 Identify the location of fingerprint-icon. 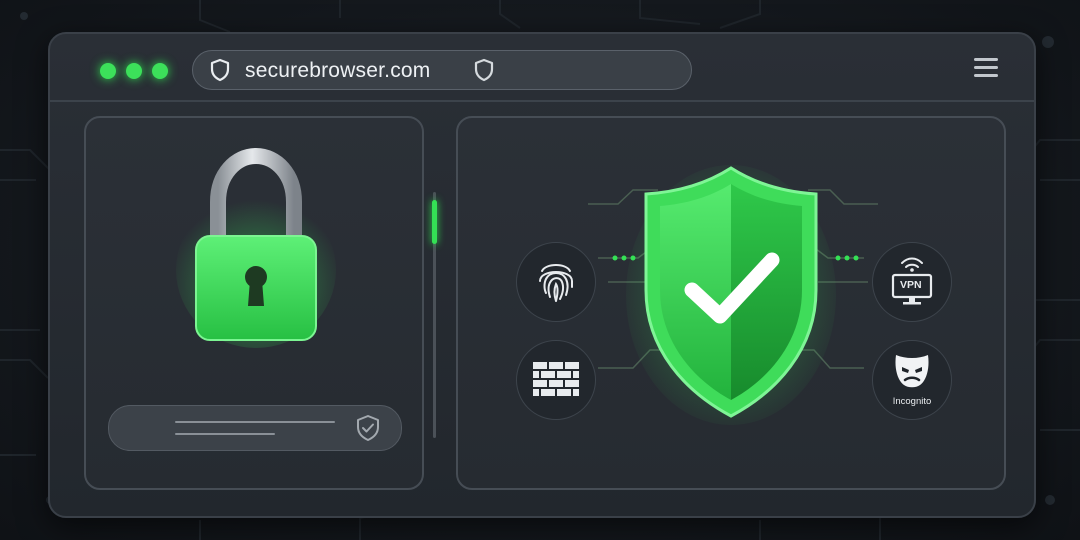
(556, 283).